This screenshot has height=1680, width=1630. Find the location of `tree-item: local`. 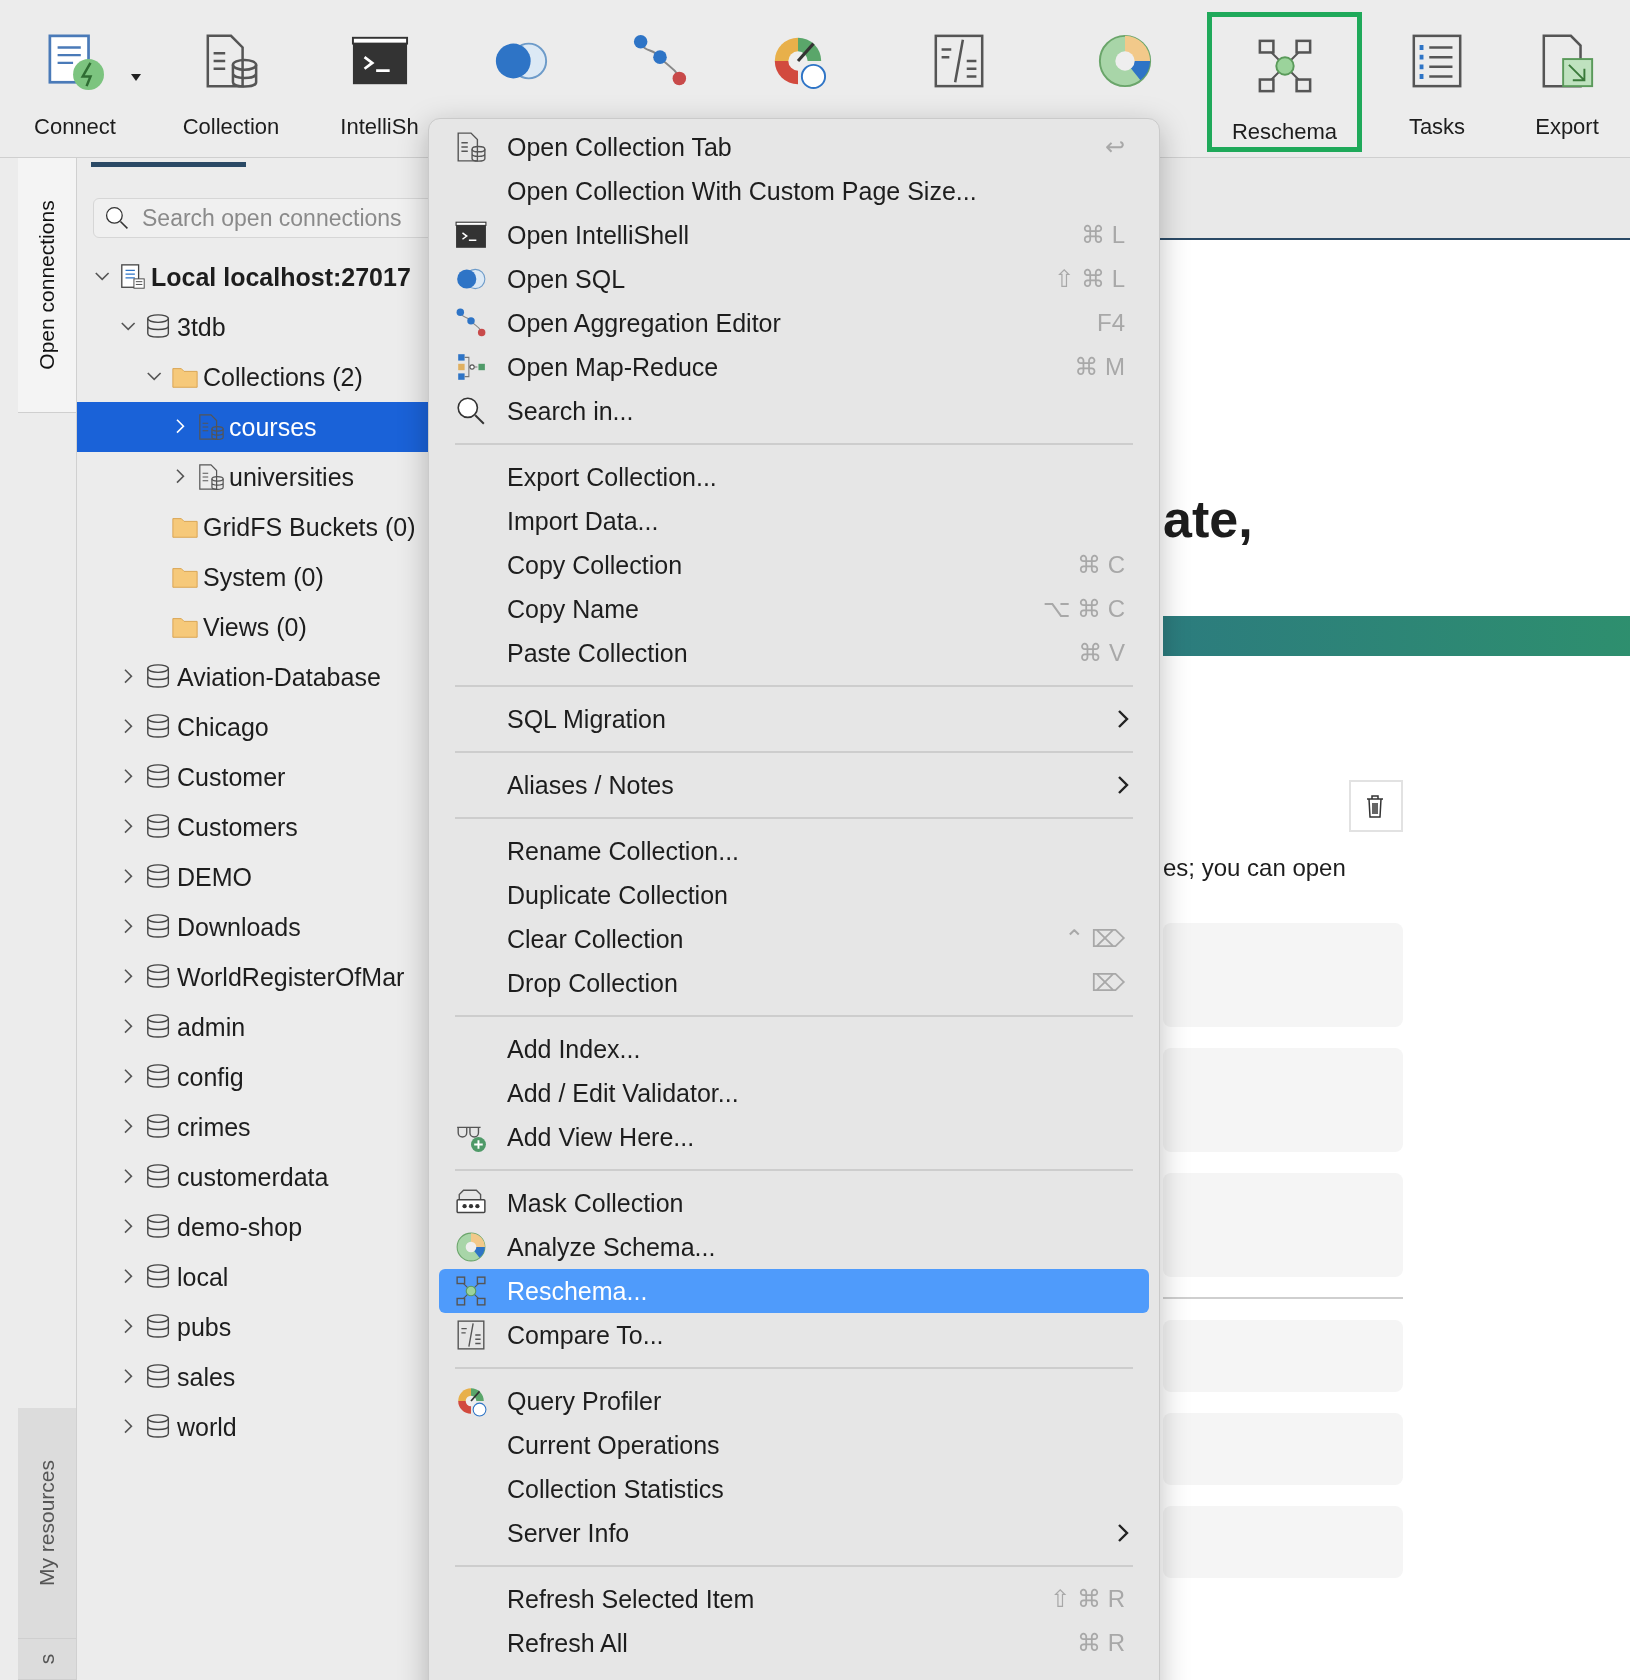

tree-item: local is located at coordinates (254, 1277).